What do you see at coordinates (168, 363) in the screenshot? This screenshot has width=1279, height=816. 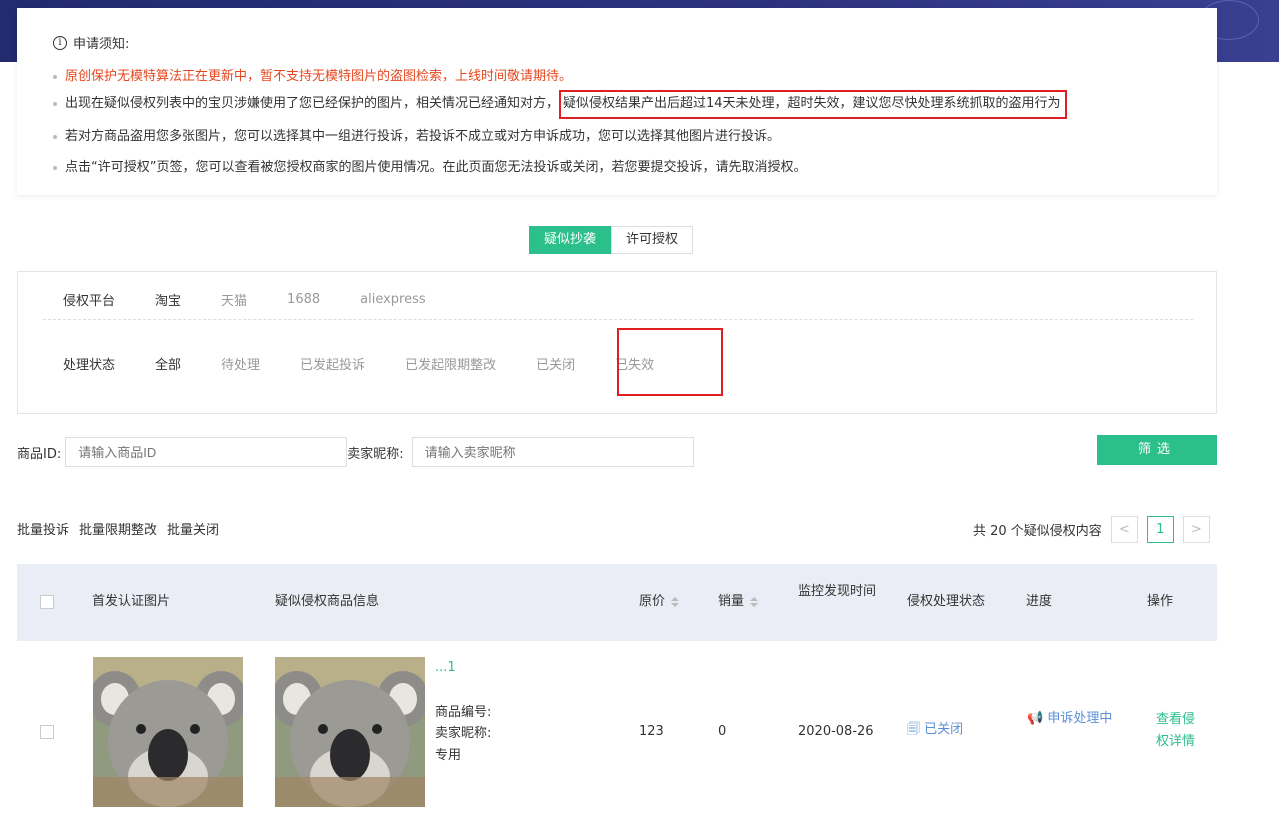 I see `status-all: 全部` at bounding box center [168, 363].